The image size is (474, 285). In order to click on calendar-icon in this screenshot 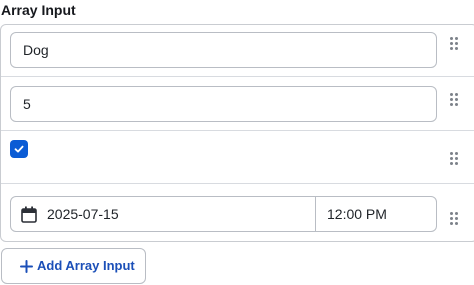, I will do `click(29, 214)`.